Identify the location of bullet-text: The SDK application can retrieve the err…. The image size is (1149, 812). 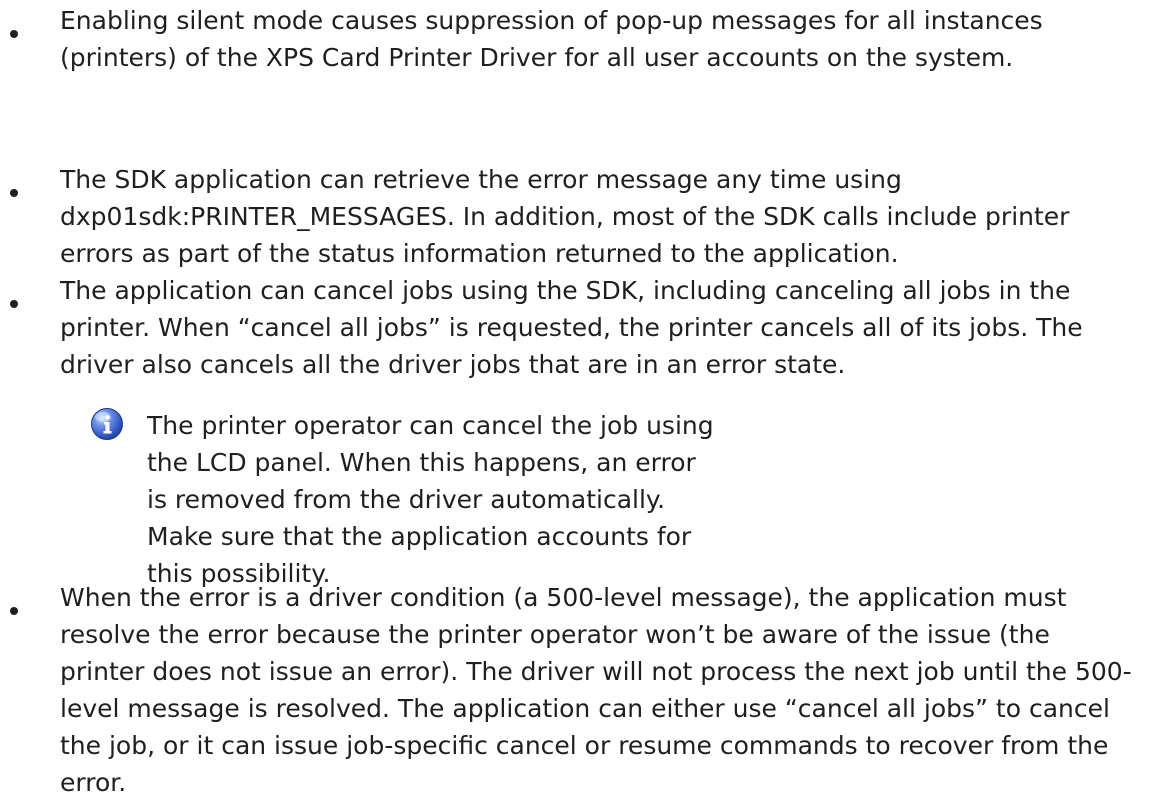
(565, 216).